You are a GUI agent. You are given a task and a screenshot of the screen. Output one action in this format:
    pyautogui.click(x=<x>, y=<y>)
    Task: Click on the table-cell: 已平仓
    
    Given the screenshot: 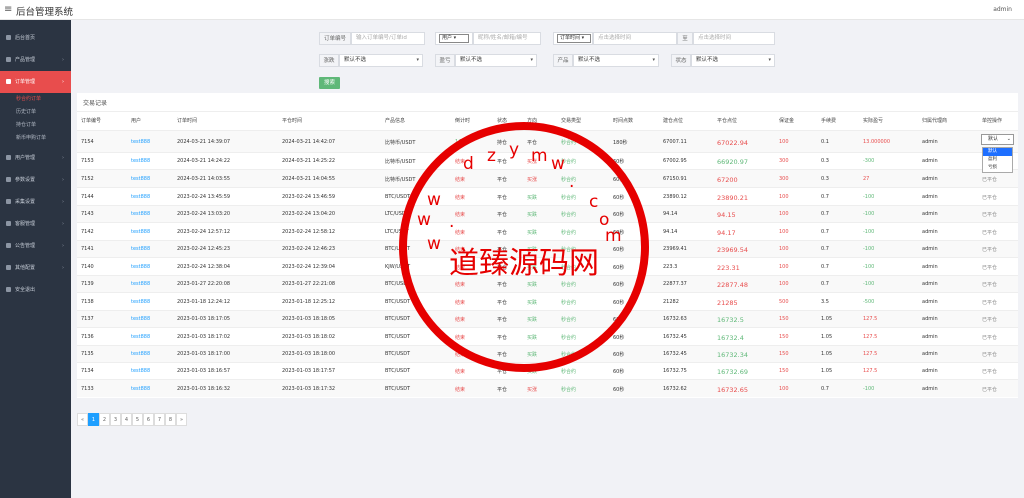 What is the action you would take?
    pyautogui.click(x=990, y=302)
    